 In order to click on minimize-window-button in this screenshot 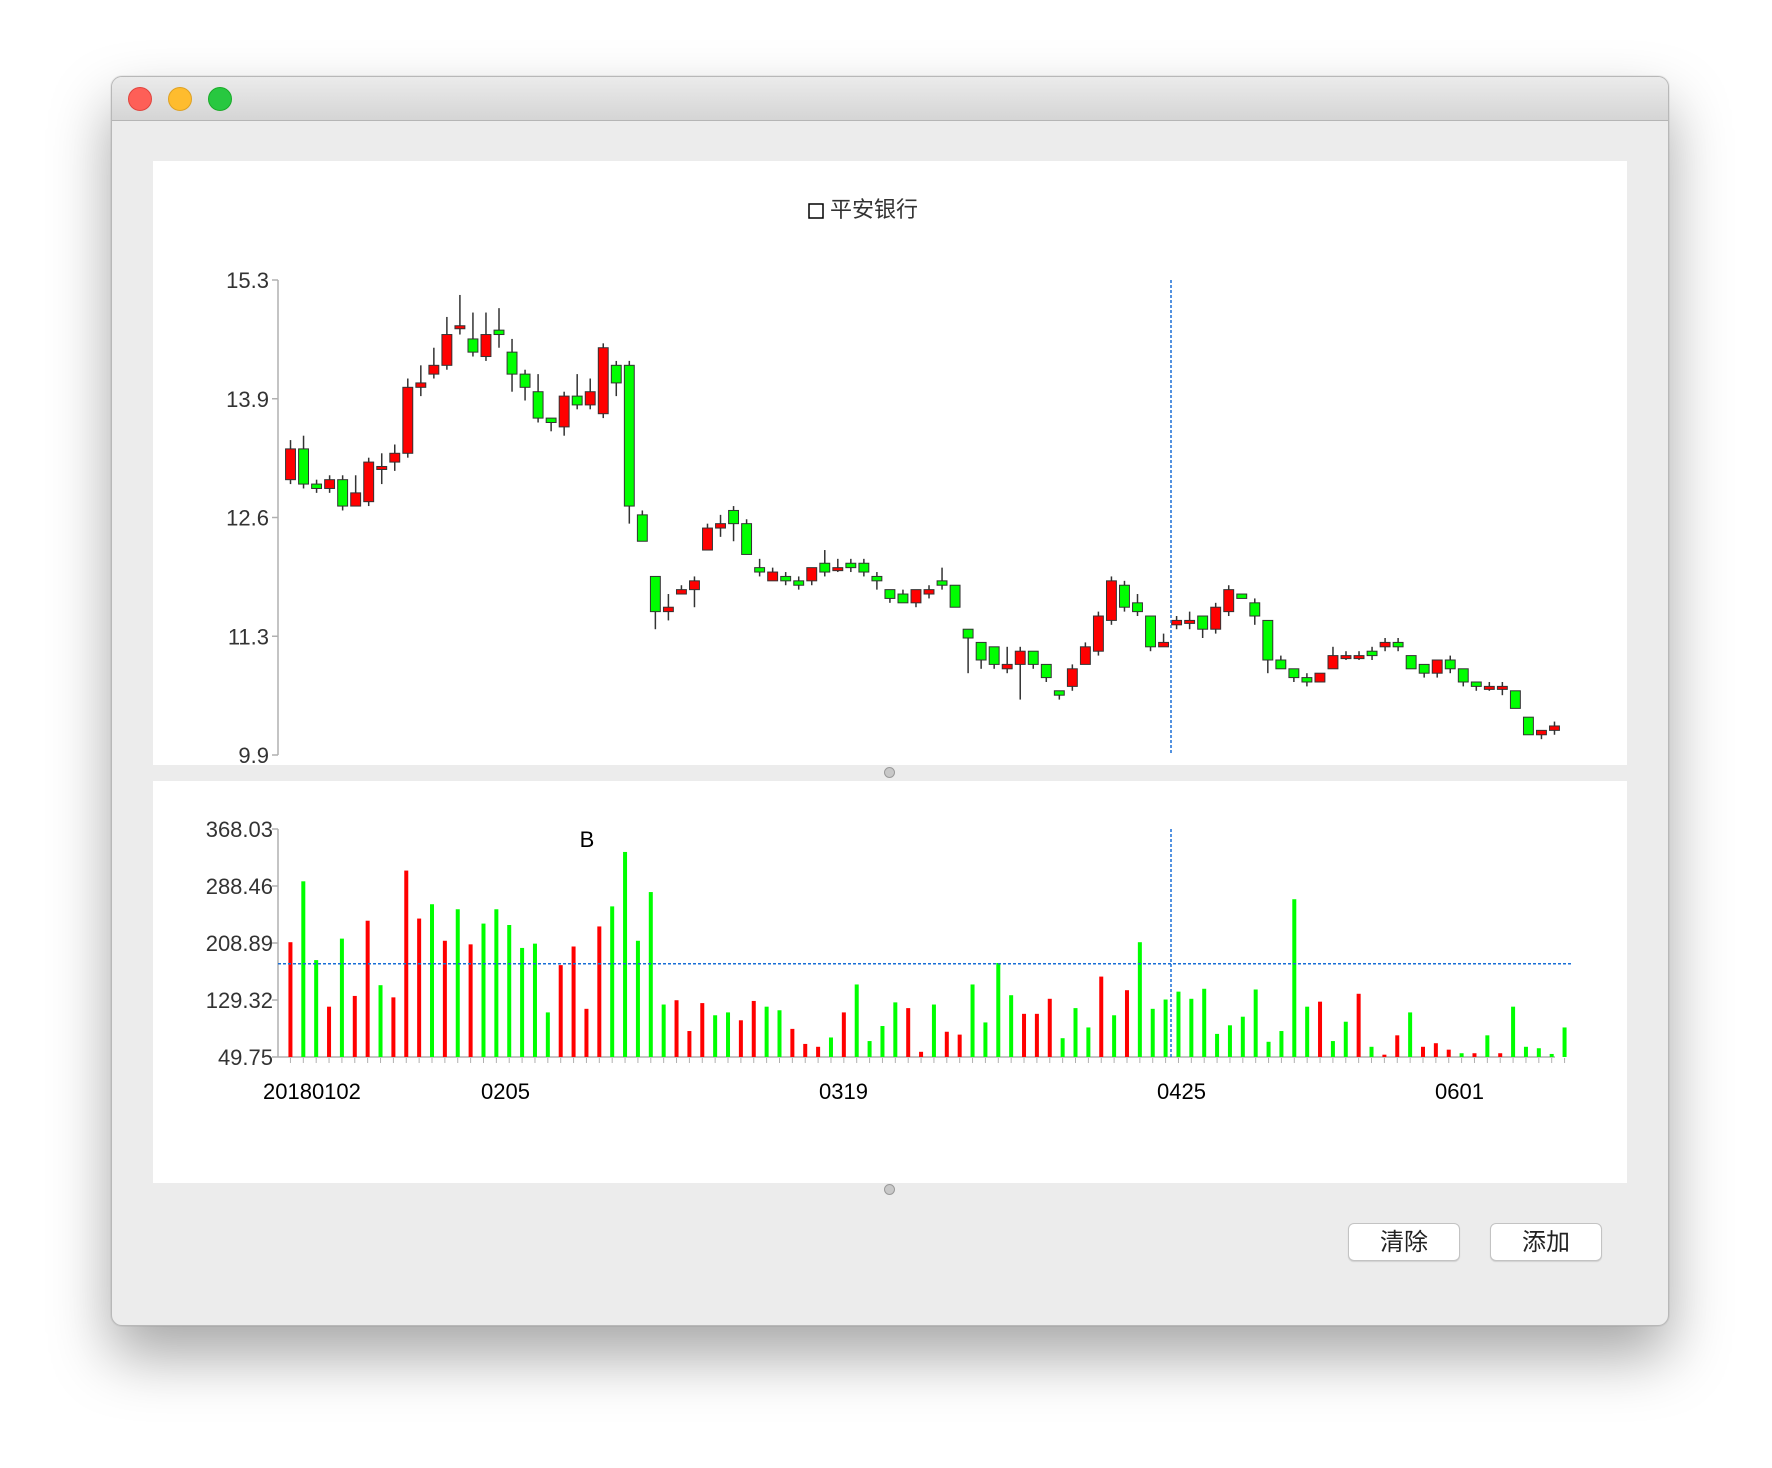, I will do `click(180, 99)`.